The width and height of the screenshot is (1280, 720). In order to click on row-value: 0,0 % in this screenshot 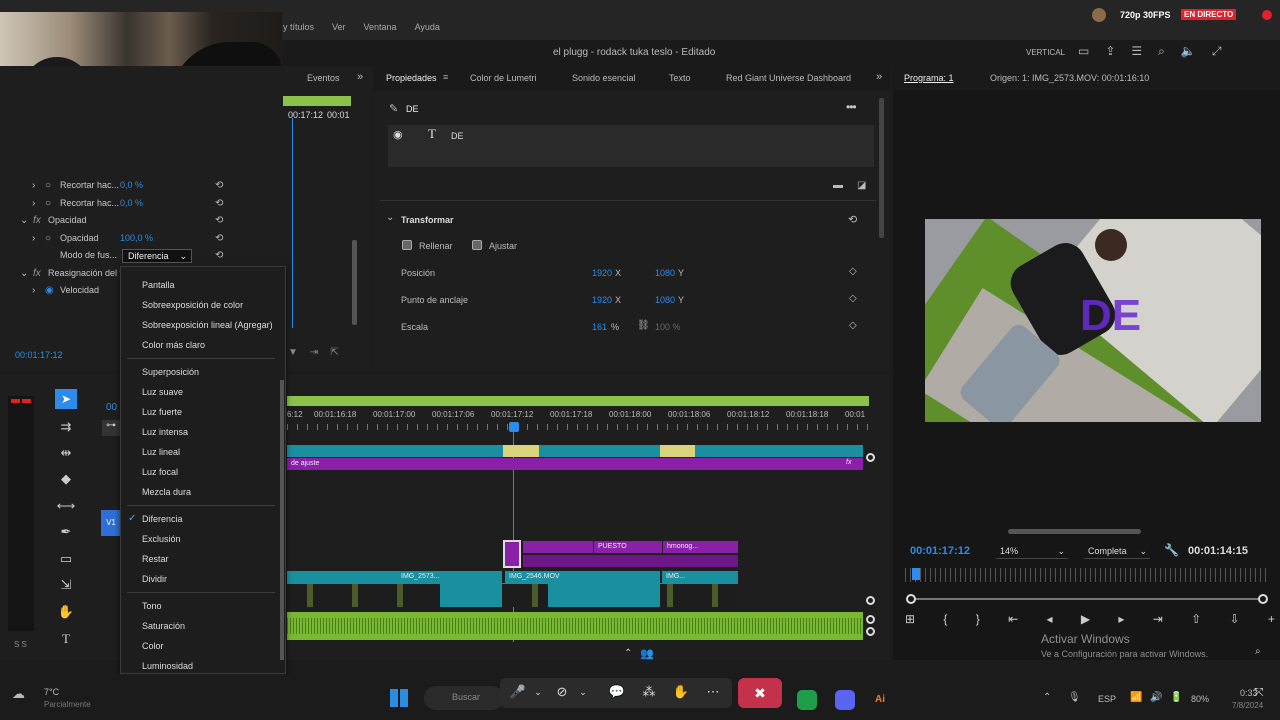, I will do `click(131, 203)`.